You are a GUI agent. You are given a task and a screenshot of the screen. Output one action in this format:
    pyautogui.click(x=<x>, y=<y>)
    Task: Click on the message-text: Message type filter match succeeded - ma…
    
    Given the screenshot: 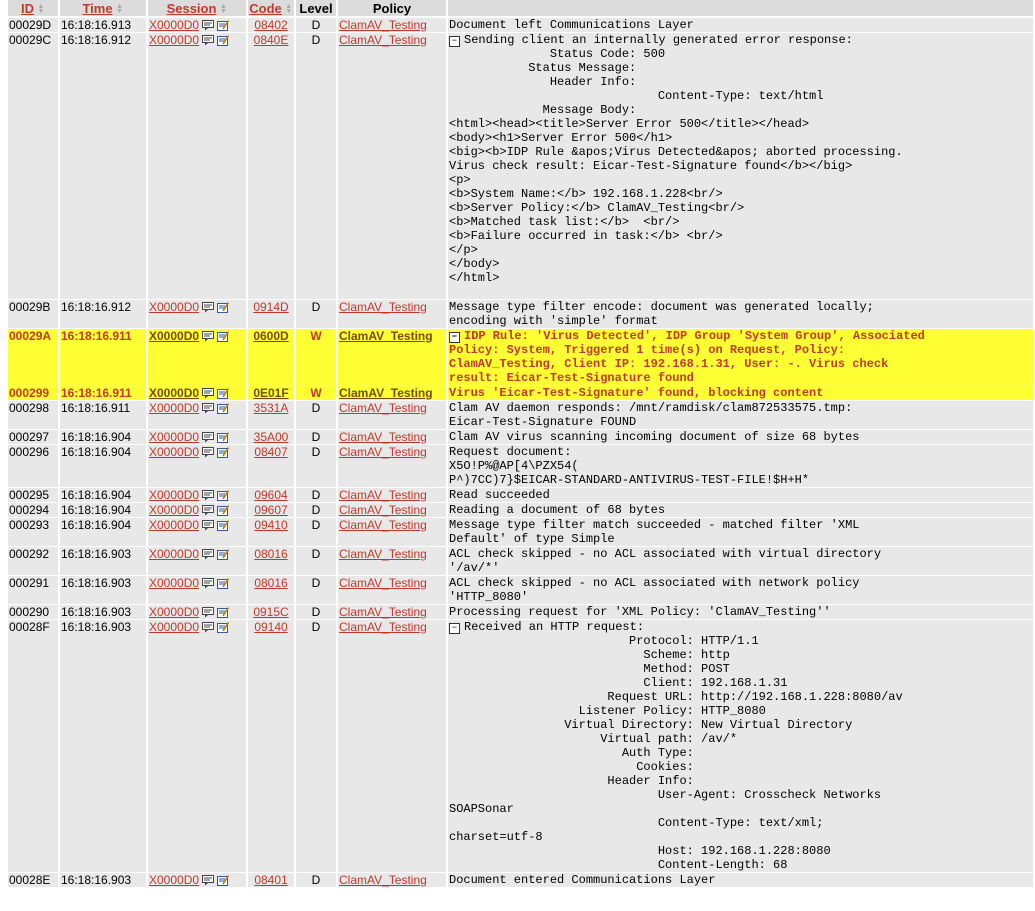 What is the action you would take?
    pyautogui.click(x=654, y=532)
    